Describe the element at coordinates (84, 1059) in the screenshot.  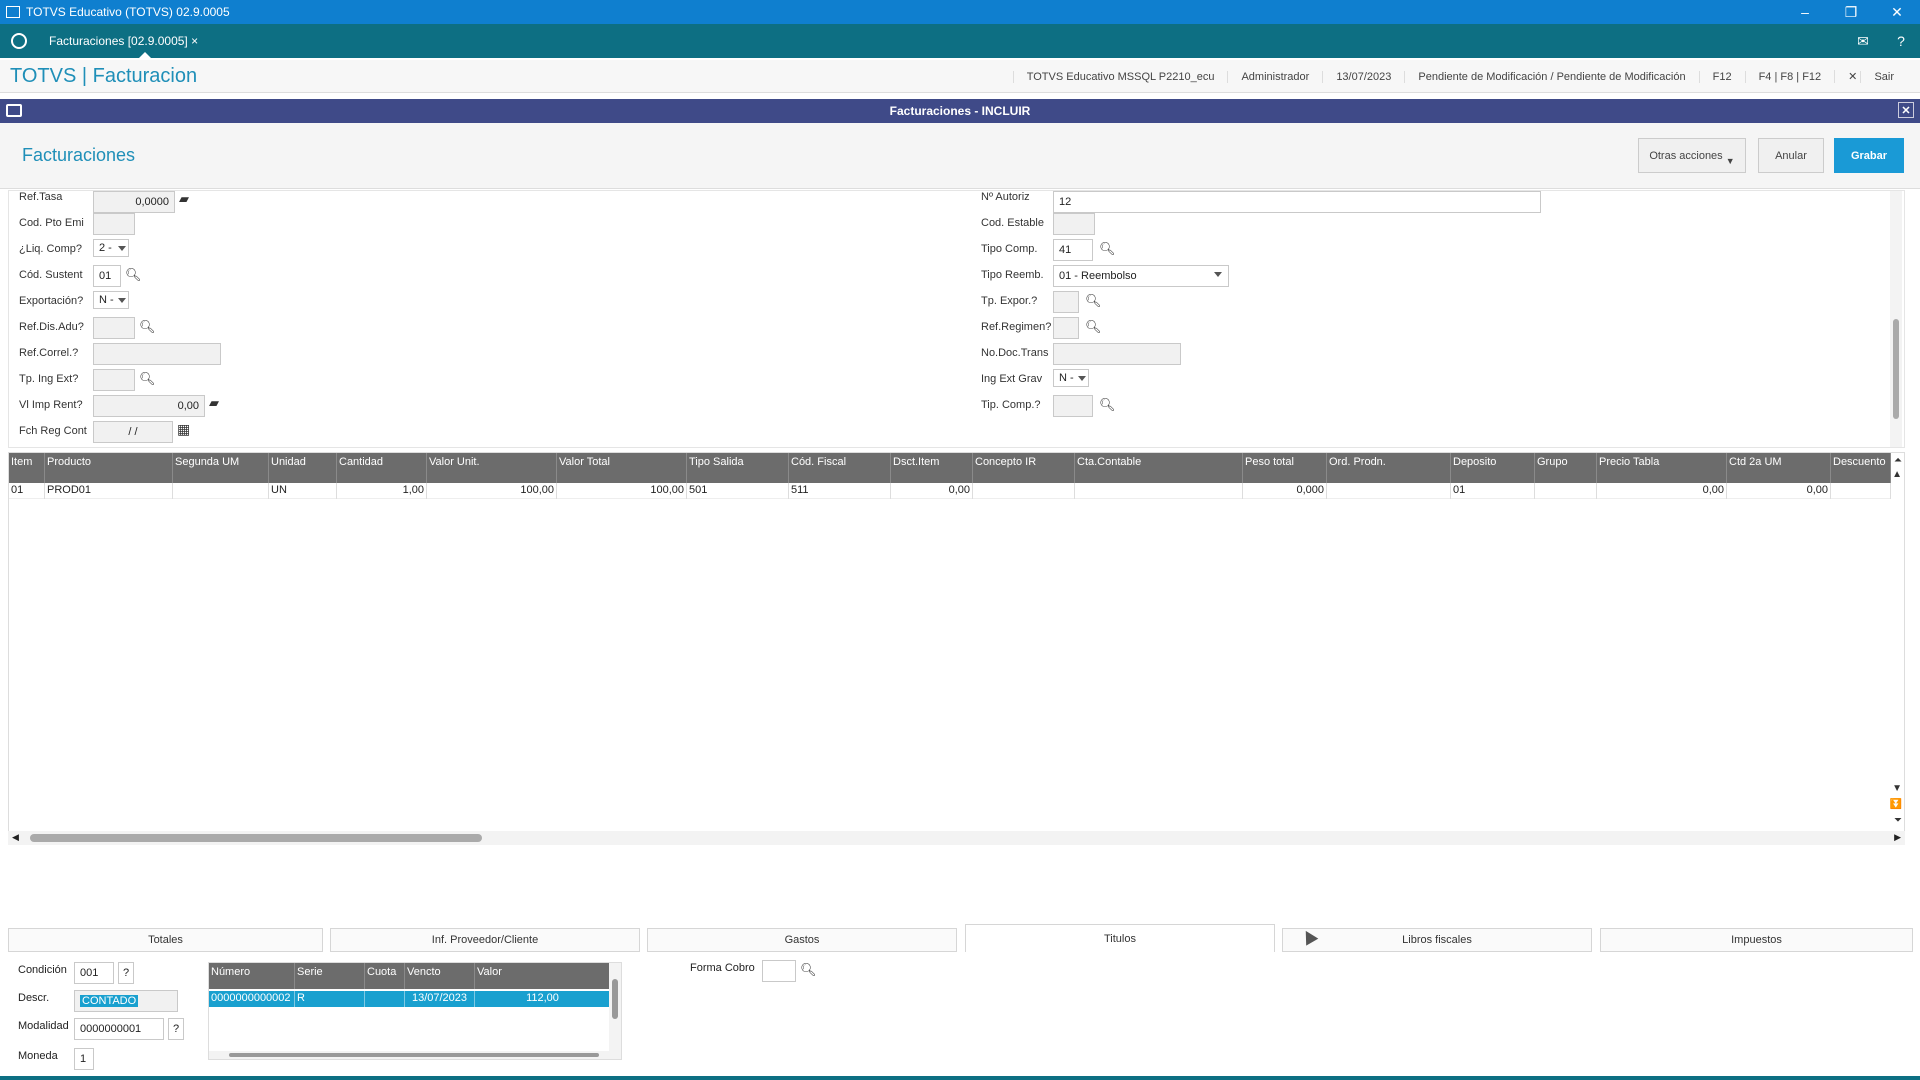
I see `moneda-field: 1` at that location.